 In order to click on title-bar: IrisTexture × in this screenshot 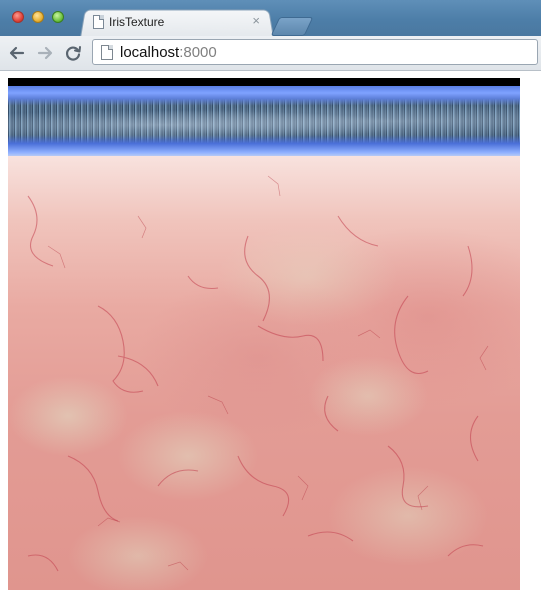, I will do `click(270, 19)`.